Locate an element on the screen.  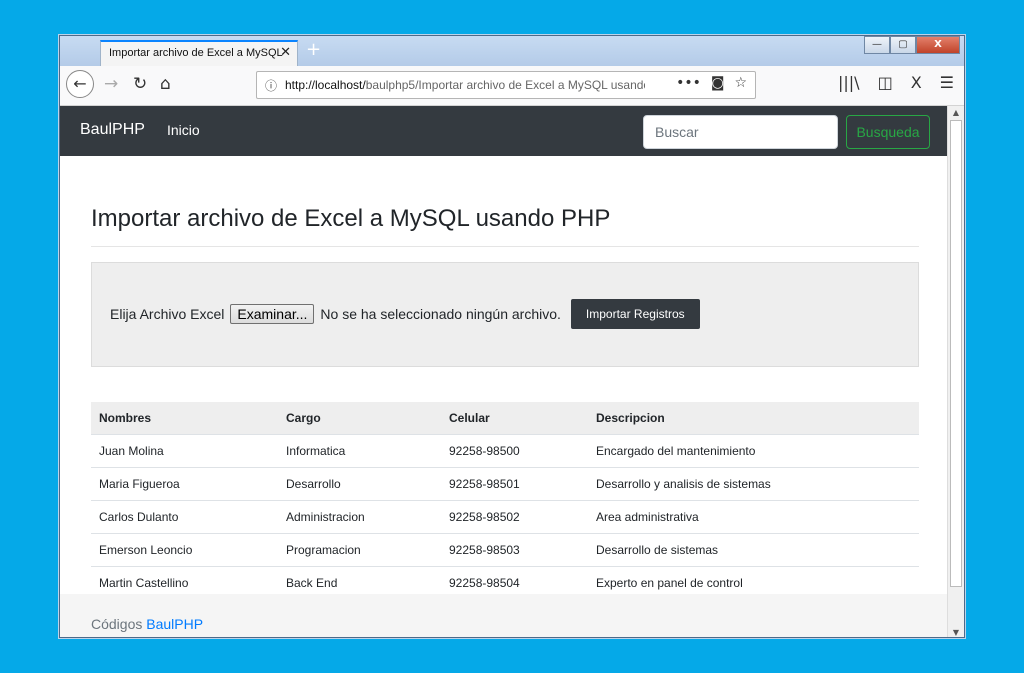
site-brand: BaulPHP is located at coordinates (112, 130).